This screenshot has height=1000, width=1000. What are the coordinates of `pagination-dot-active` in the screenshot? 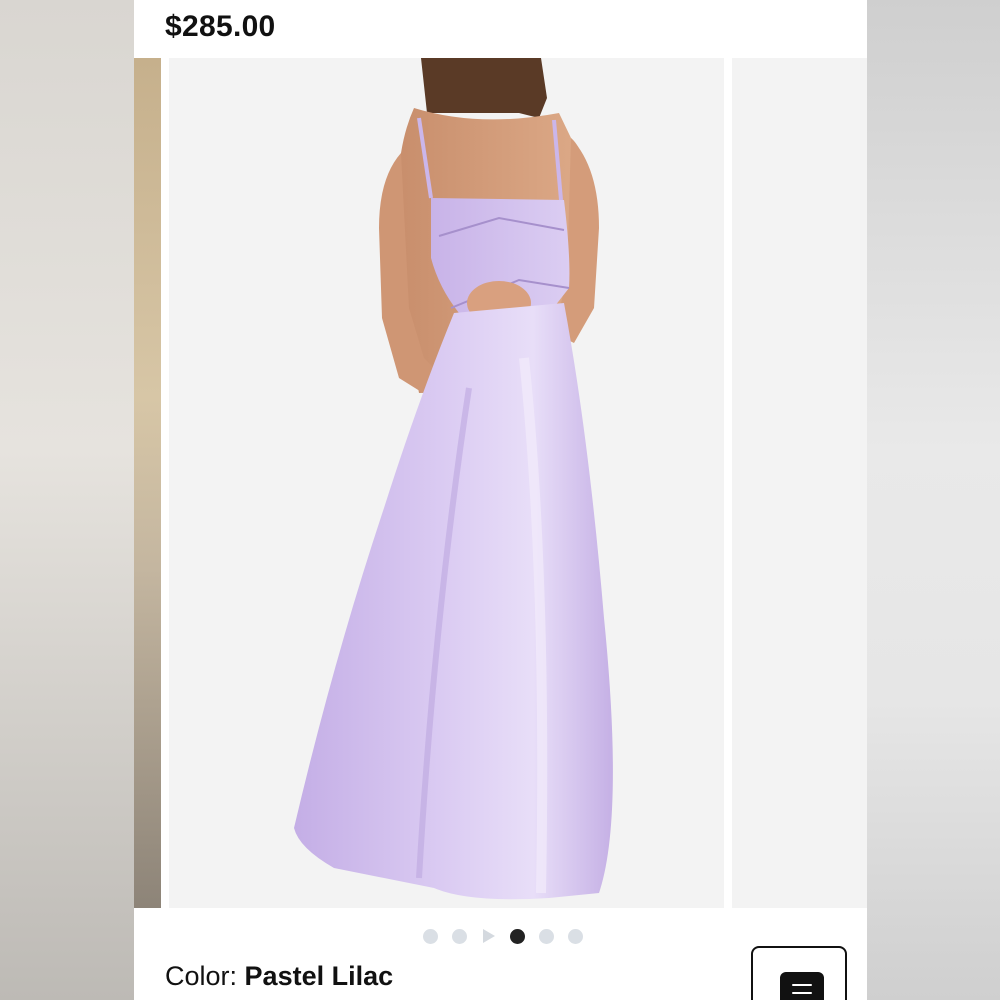 It's located at (517, 936).